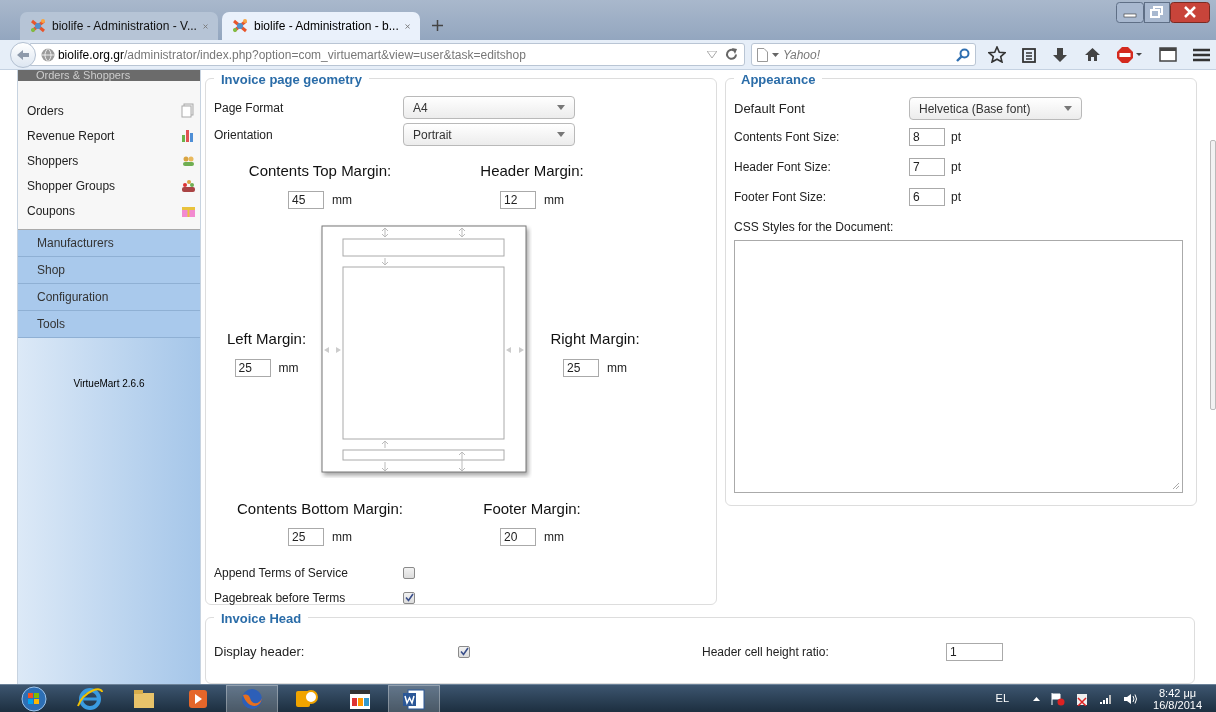 Image resolution: width=1216 pixels, height=712 pixels. I want to click on clock-time: 8:42 μμ, so click(1177, 692).